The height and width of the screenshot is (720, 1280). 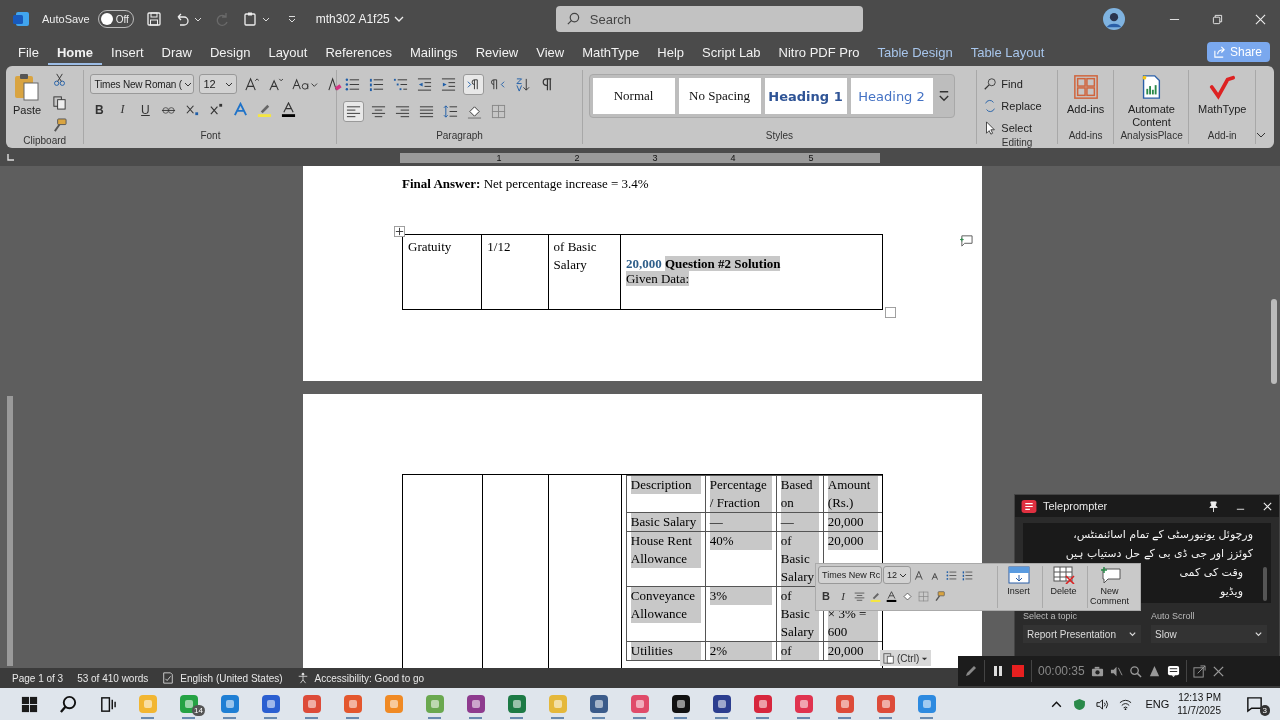 I want to click on notifications-icon, so click(x=1254, y=704).